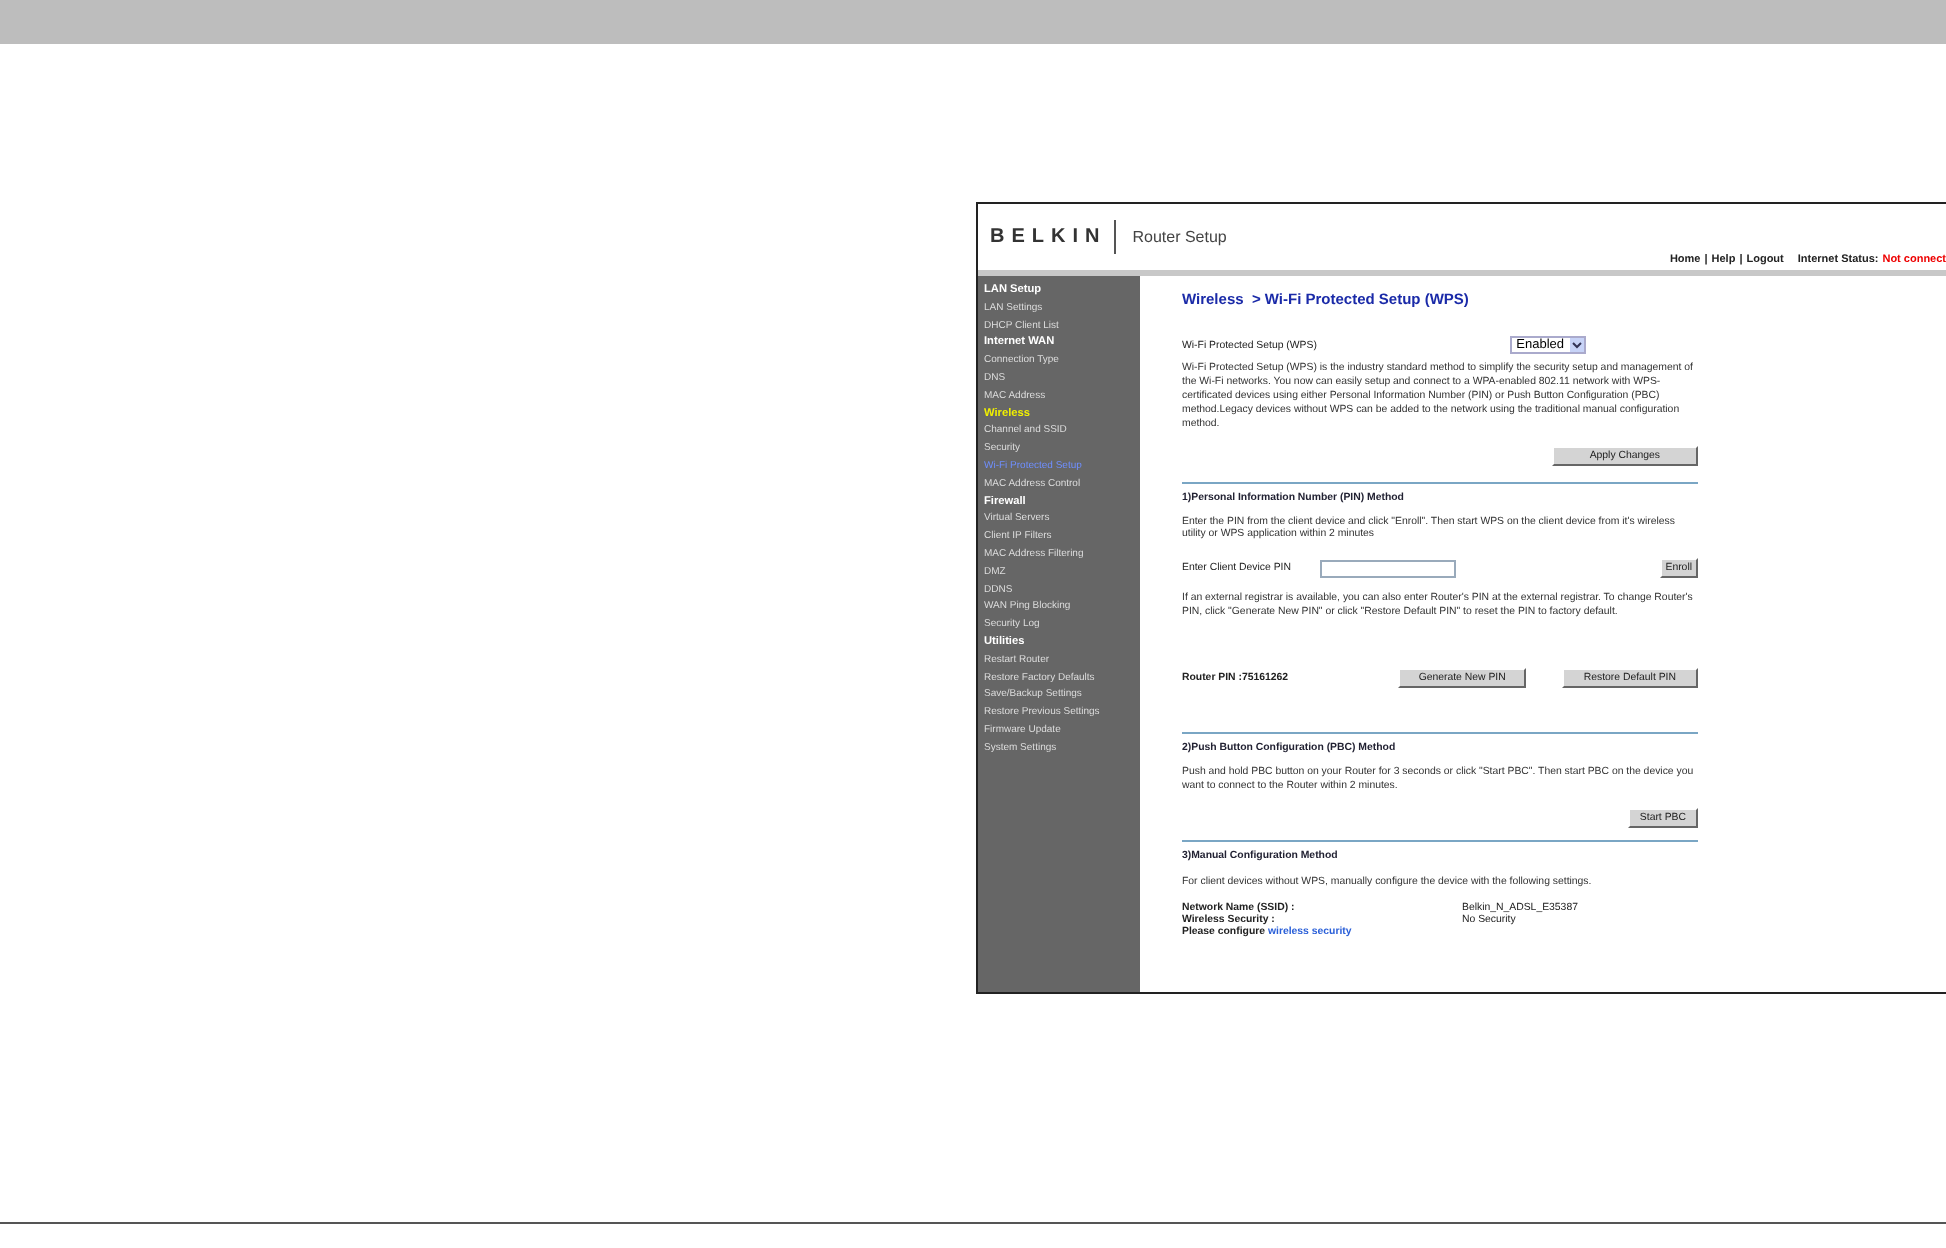 Image resolution: width=1946 pixels, height=1248 pixels. I want to click on caret-icon, so click(1577, 345).